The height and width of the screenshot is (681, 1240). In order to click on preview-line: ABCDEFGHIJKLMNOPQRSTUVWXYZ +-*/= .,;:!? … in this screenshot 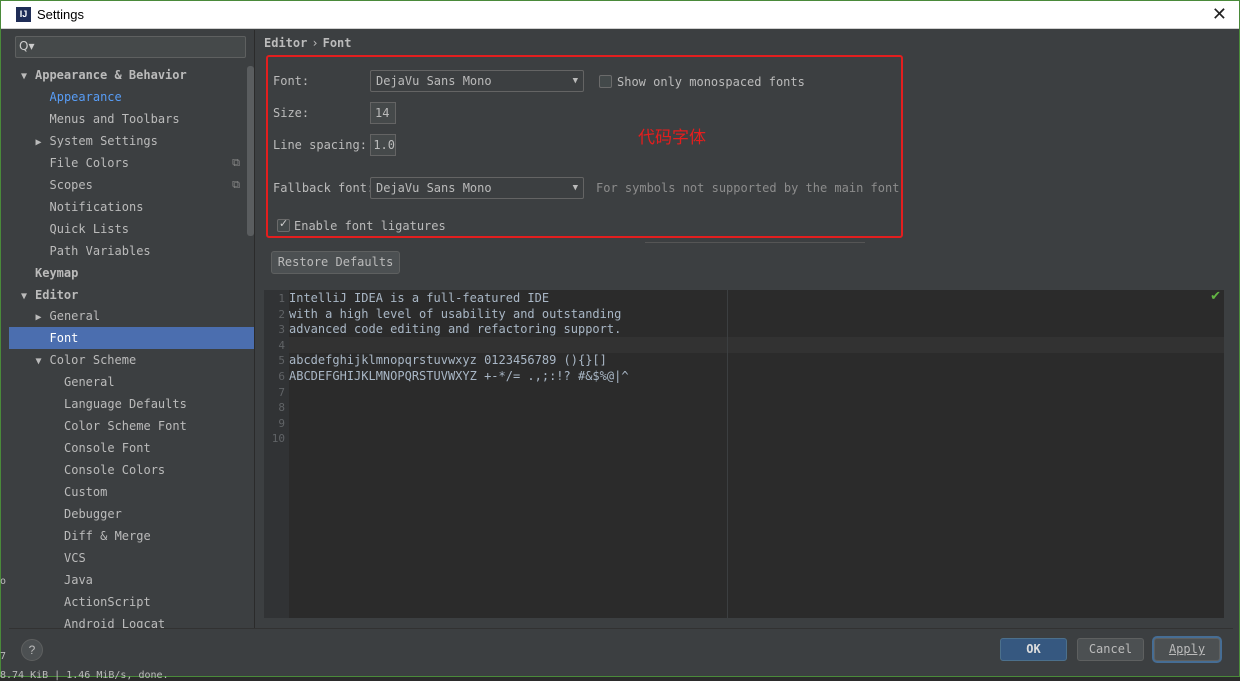, I will do `click(459, 376)`.